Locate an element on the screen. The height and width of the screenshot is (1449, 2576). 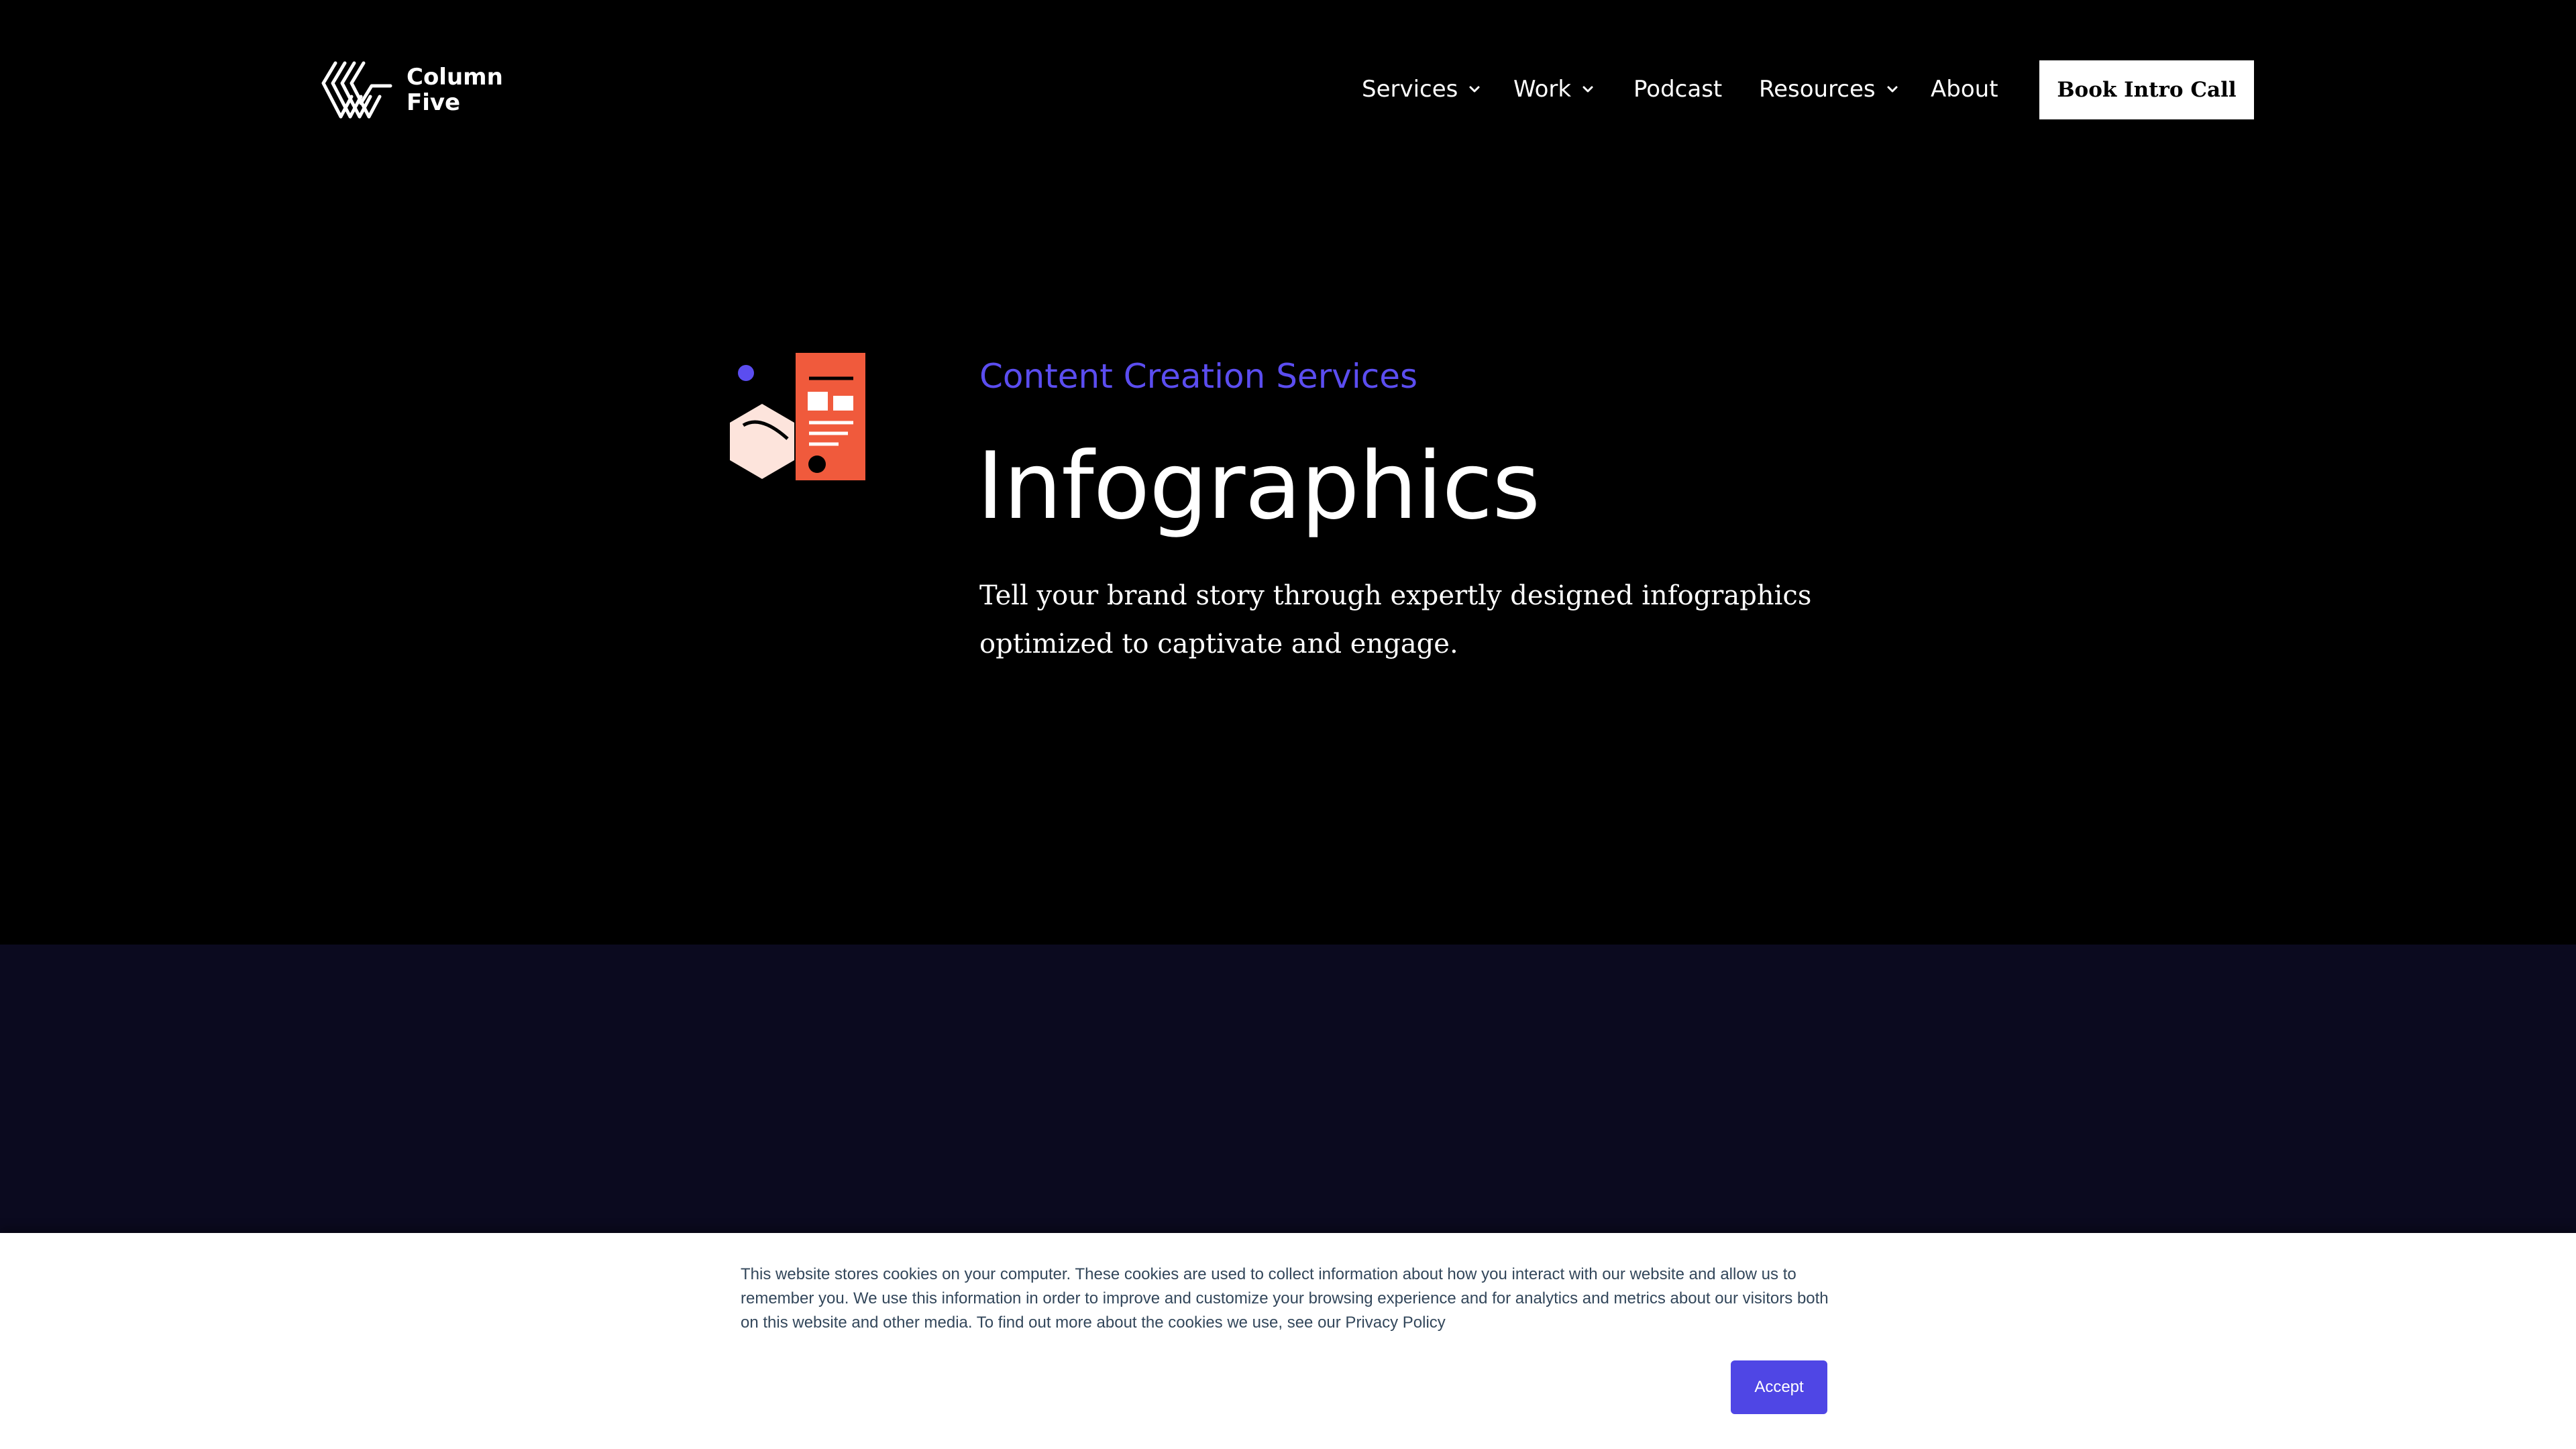
book-intro-call-button: Book Intro Call is located at coordinates (2146, 89).